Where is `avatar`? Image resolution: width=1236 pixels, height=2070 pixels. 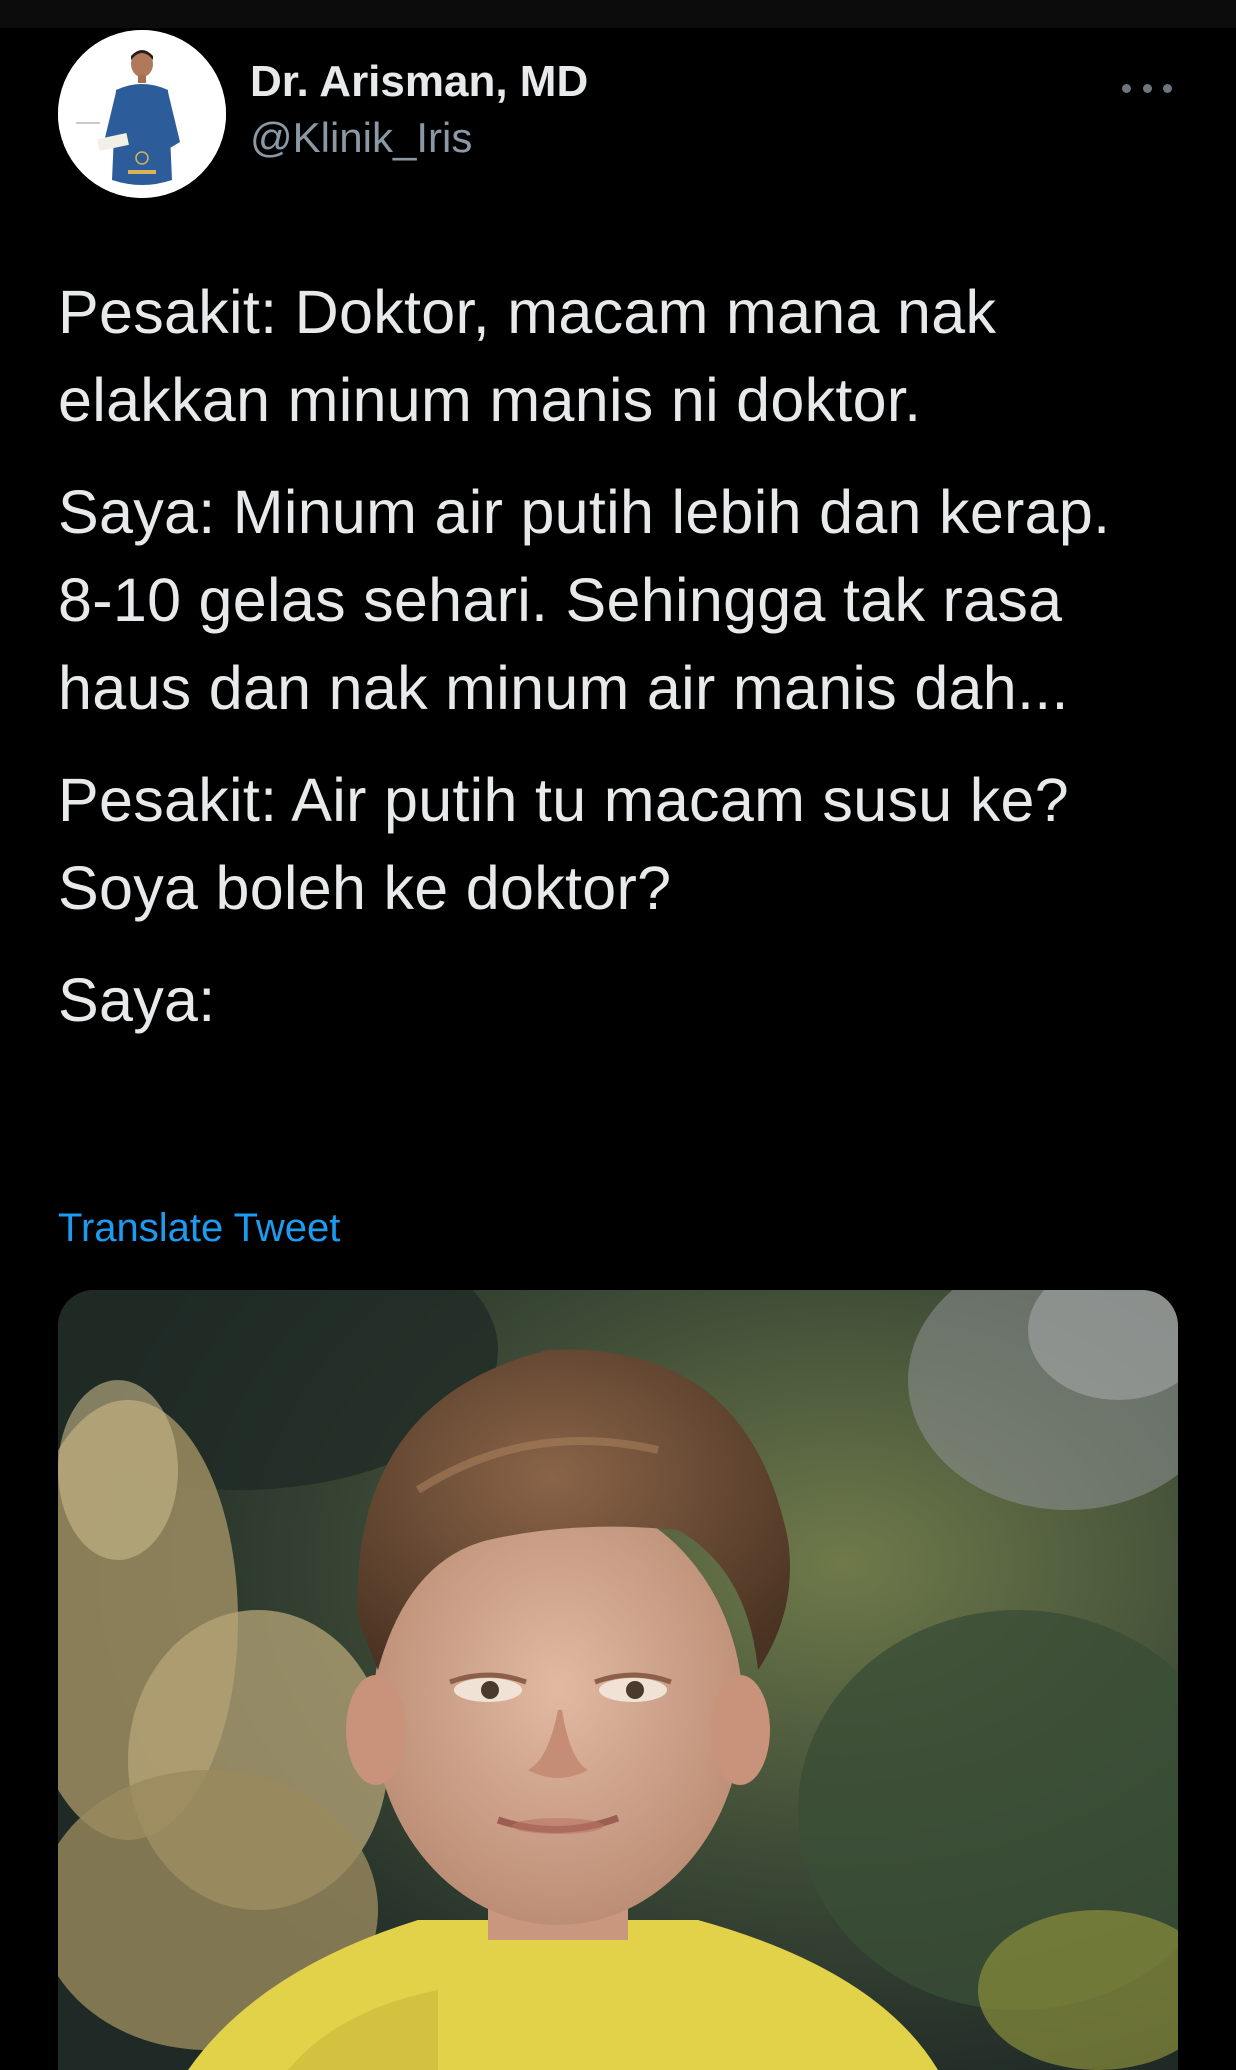 avatar is located at coordinates (142, 114).